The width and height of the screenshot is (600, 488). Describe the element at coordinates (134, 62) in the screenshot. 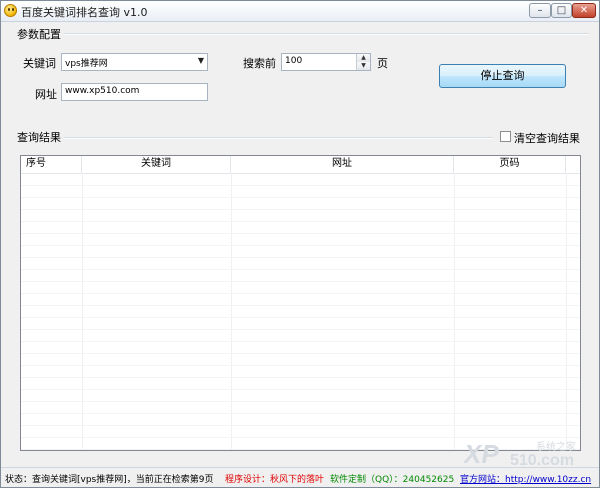

I see `keyword-combobox: vps推荐网 ▼` at that location.